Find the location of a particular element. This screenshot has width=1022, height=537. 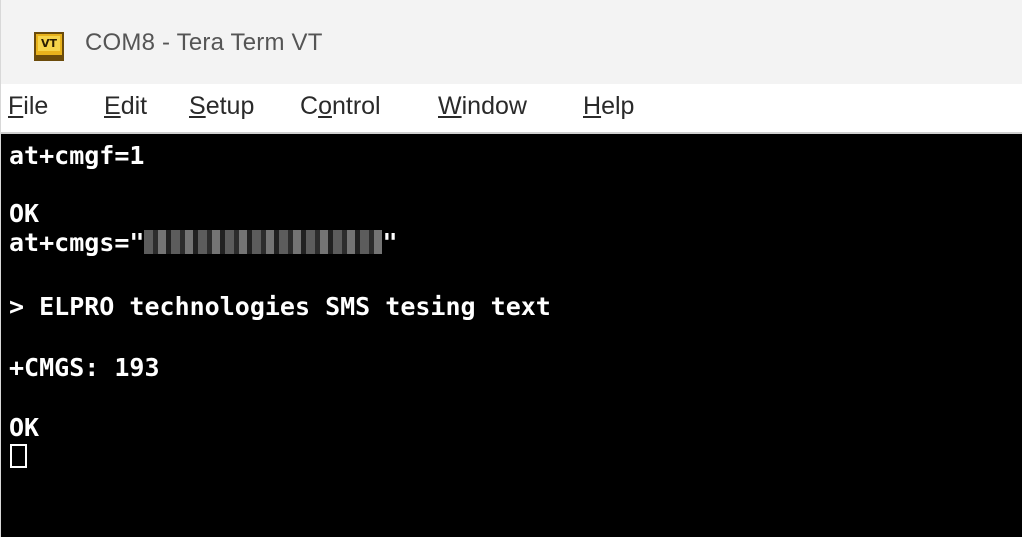

teraterm-app-icon: VT is located at coordinates (49, 46).